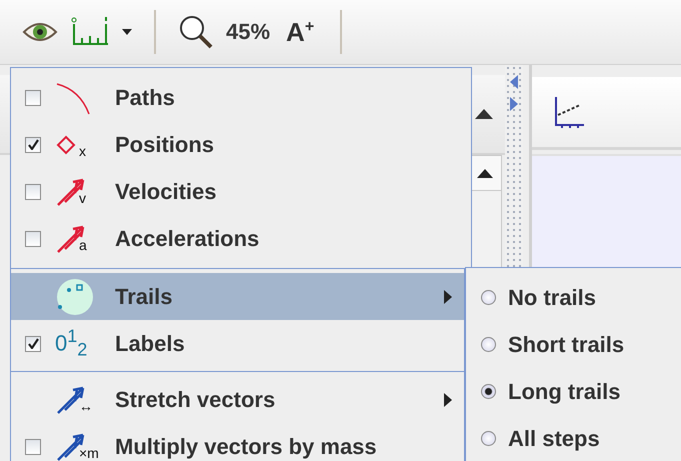 The image size is (681, 461). What do you see at coordinates (248, 32) in the screenshot?
I see `zoom-level: 45%` at bounding box center [248, 32].